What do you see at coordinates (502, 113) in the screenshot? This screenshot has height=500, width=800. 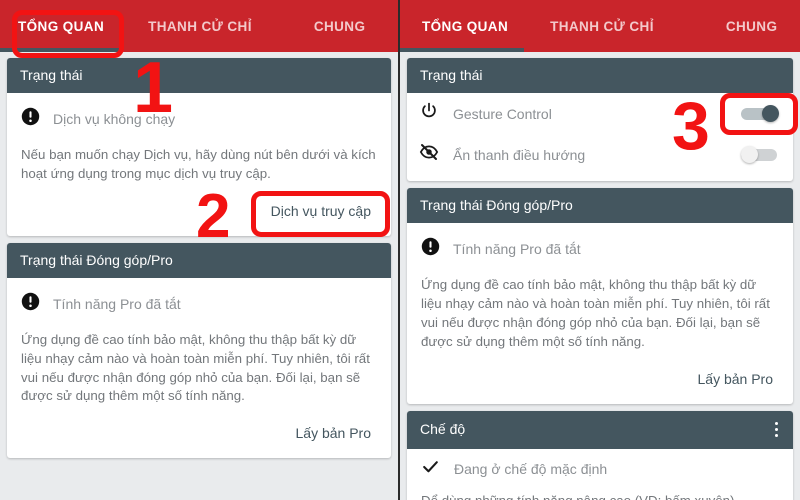 I see `gesture-control-label: Gesture Control` at bounding box center [502, 113].